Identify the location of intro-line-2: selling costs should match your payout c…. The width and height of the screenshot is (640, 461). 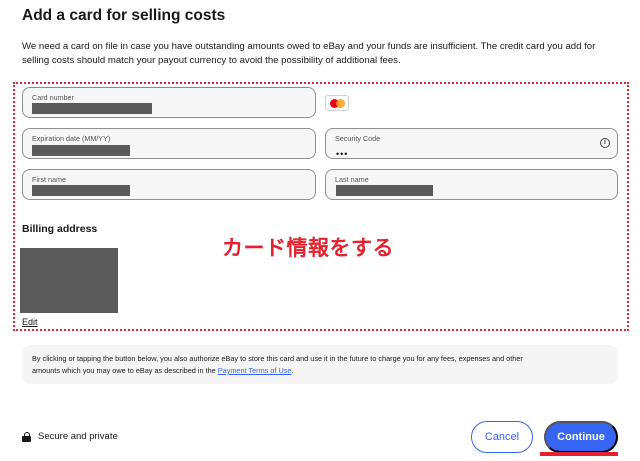
(211, 60).